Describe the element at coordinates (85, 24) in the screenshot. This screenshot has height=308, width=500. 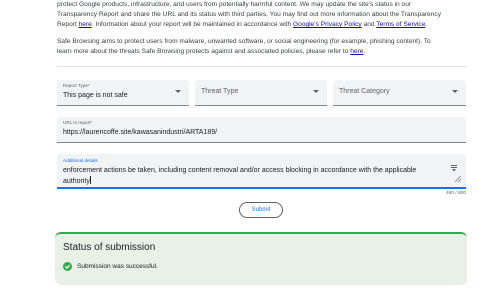
I see `here-link: here` at that location.